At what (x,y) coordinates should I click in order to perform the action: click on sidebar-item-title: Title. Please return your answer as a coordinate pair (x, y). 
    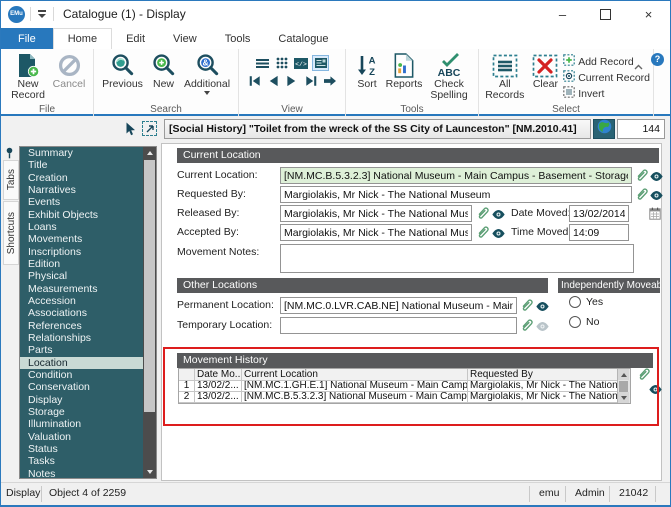
    Looking at the image, I should click on (81, 165).